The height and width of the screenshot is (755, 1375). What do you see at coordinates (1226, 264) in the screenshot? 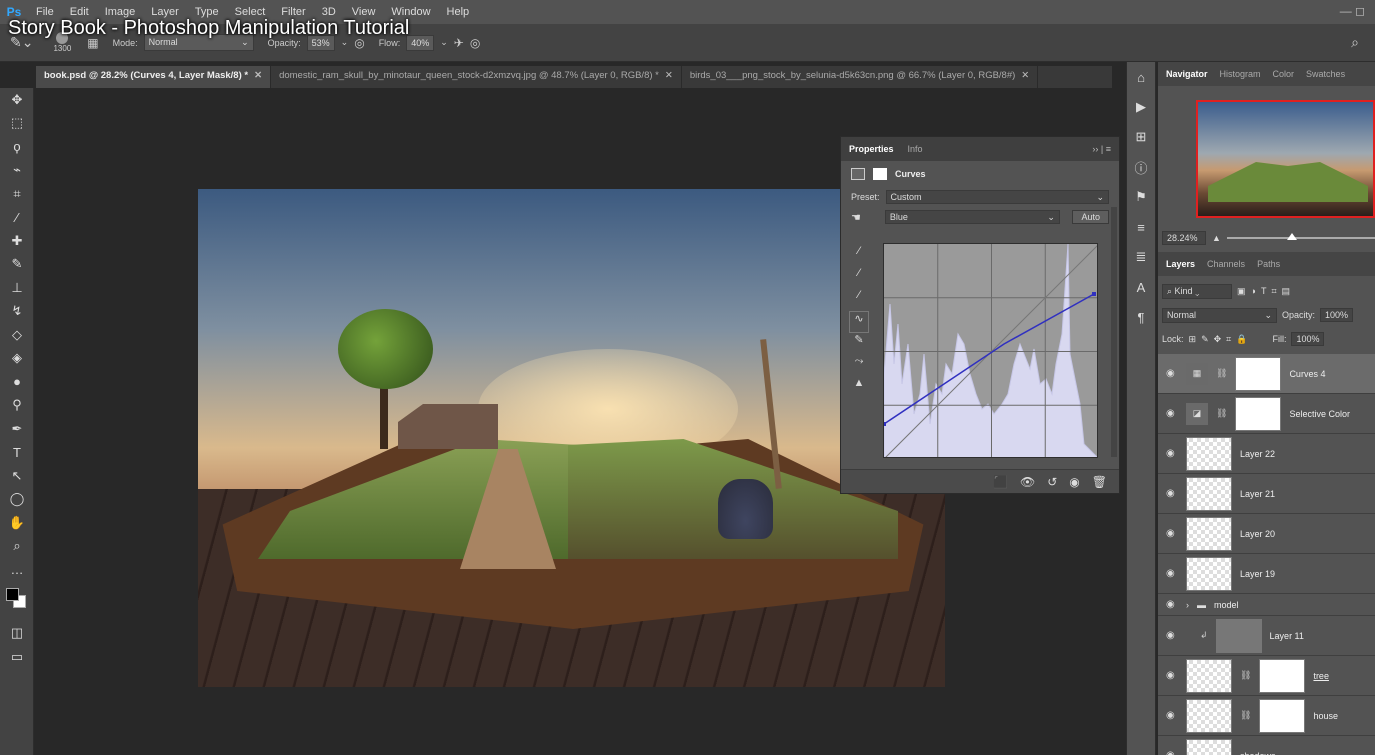
I see `tab-channels: Channels` at bounding box center [1226, 264].